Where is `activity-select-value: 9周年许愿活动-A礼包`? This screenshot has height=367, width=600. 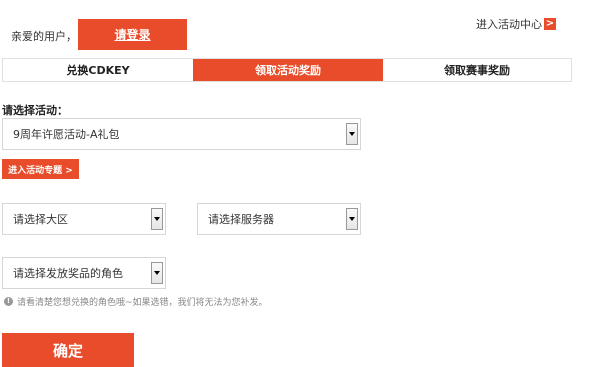 activity-select-value: 9周年许愿活动-A礼包 is located at coordinates (66, 134).